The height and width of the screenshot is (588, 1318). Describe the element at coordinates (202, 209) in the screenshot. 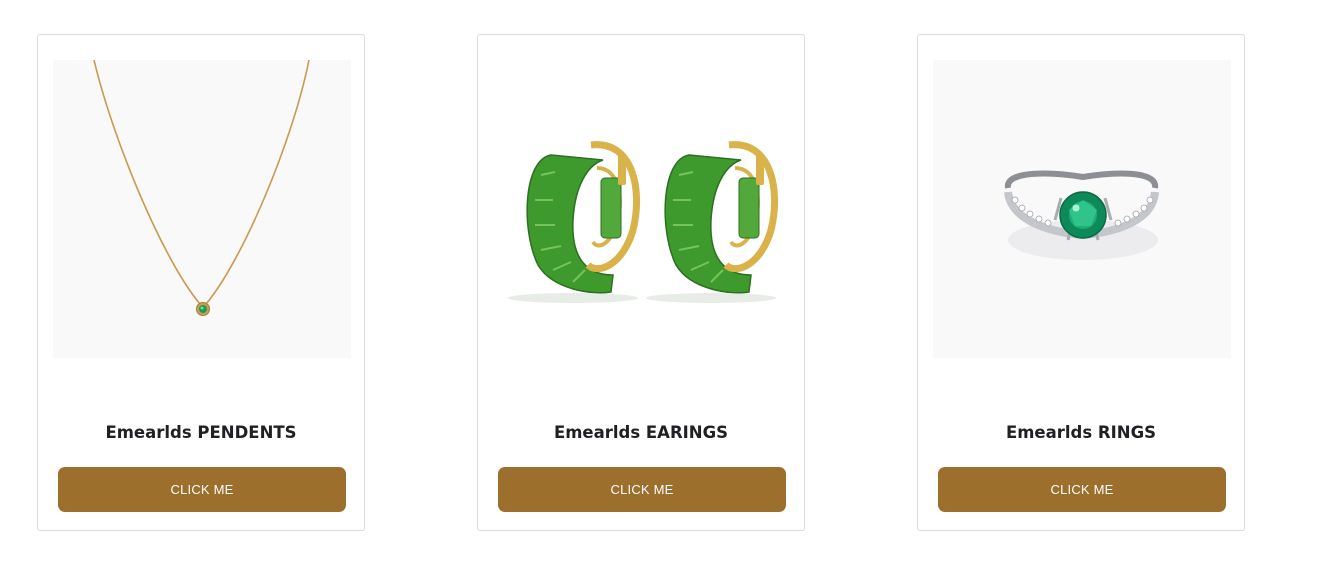

I see `pendant-necklace-image` at that location.